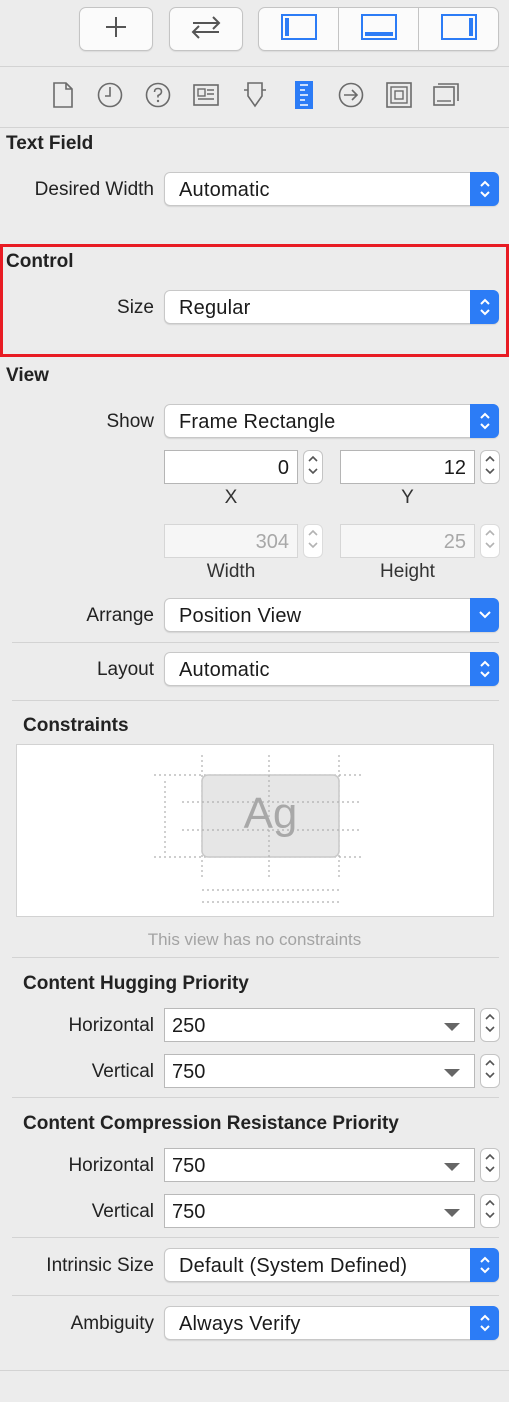  I want to click on identity-inspector-tab, so click(206, 97).